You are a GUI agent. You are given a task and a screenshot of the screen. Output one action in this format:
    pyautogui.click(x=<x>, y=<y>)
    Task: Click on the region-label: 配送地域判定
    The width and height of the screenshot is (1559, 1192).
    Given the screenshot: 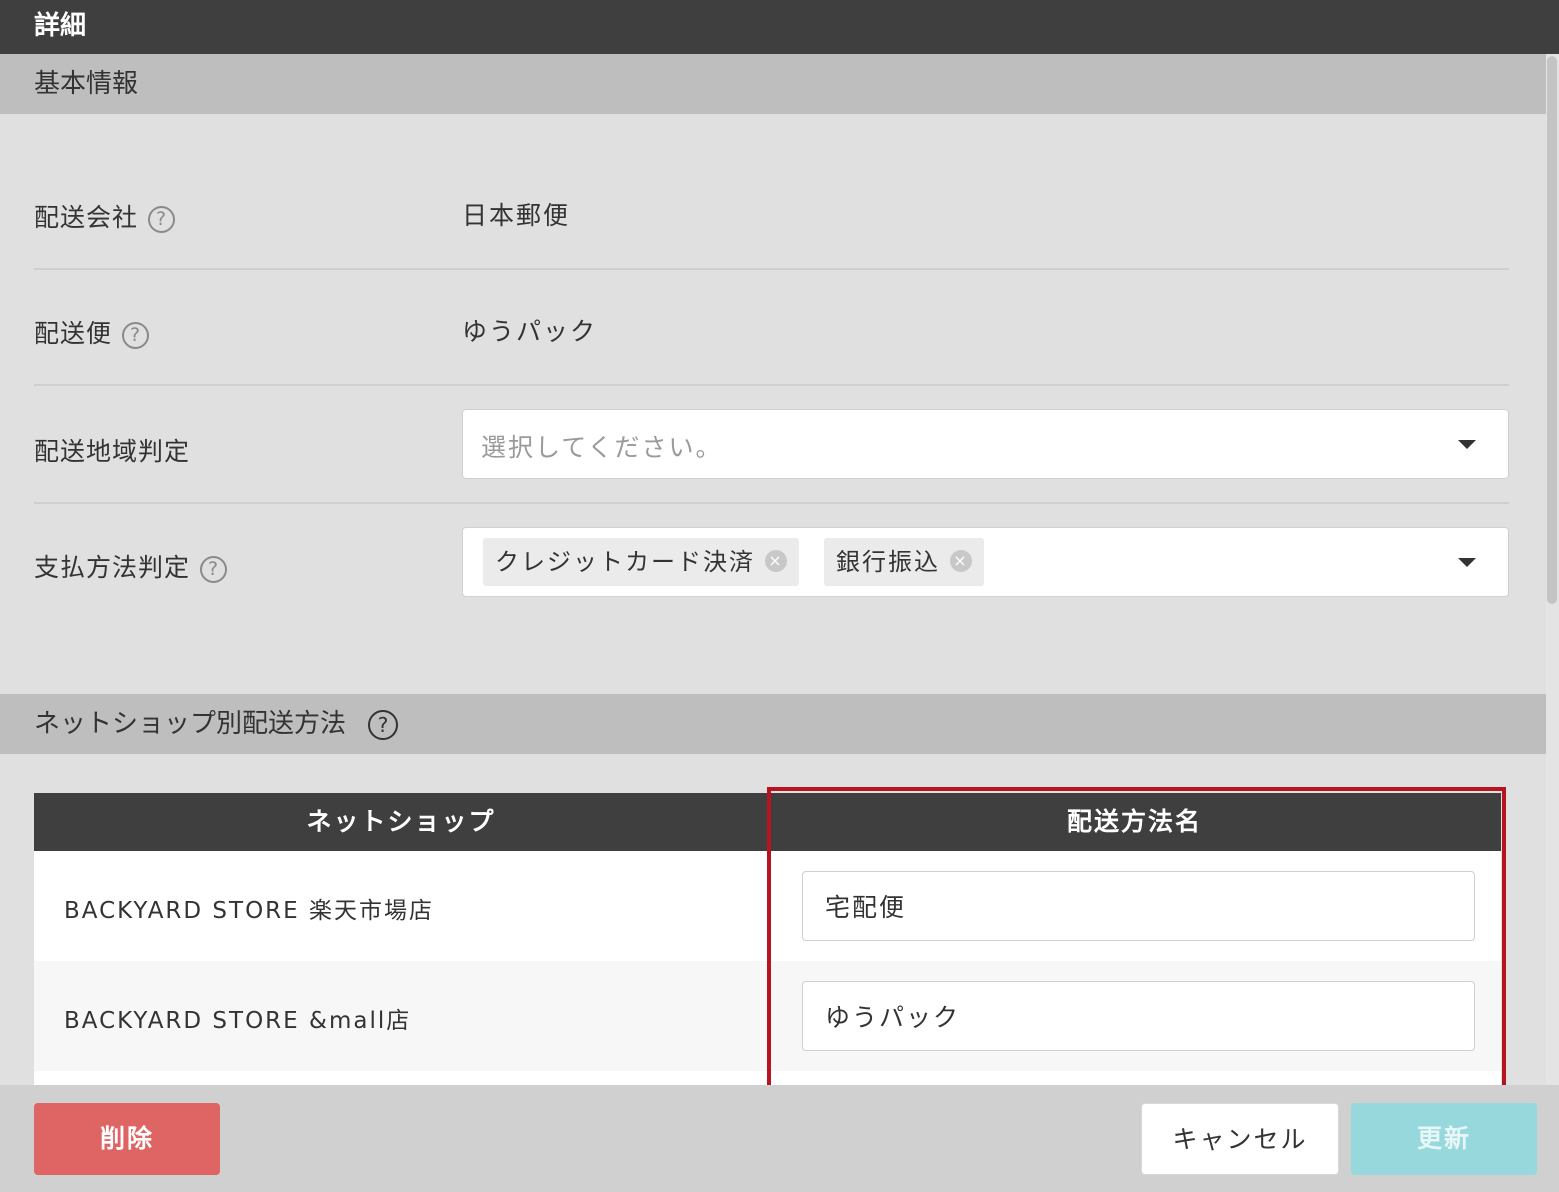 What is the action you would take?
    pyautogui.click(x=112, y=451)
    